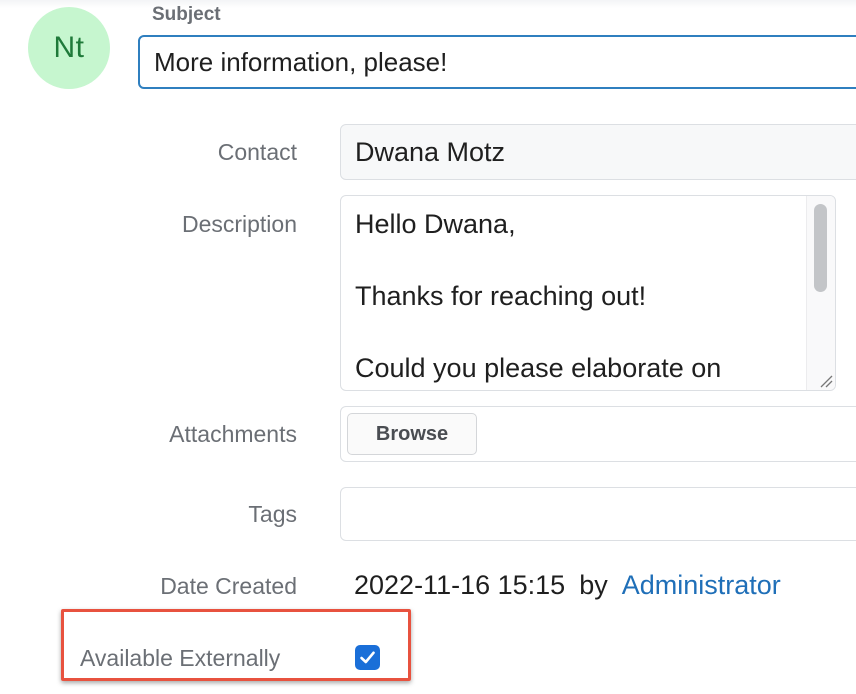 The image size is (856, 694). I want to click on attachments-field: Browse, so click(598, 434).